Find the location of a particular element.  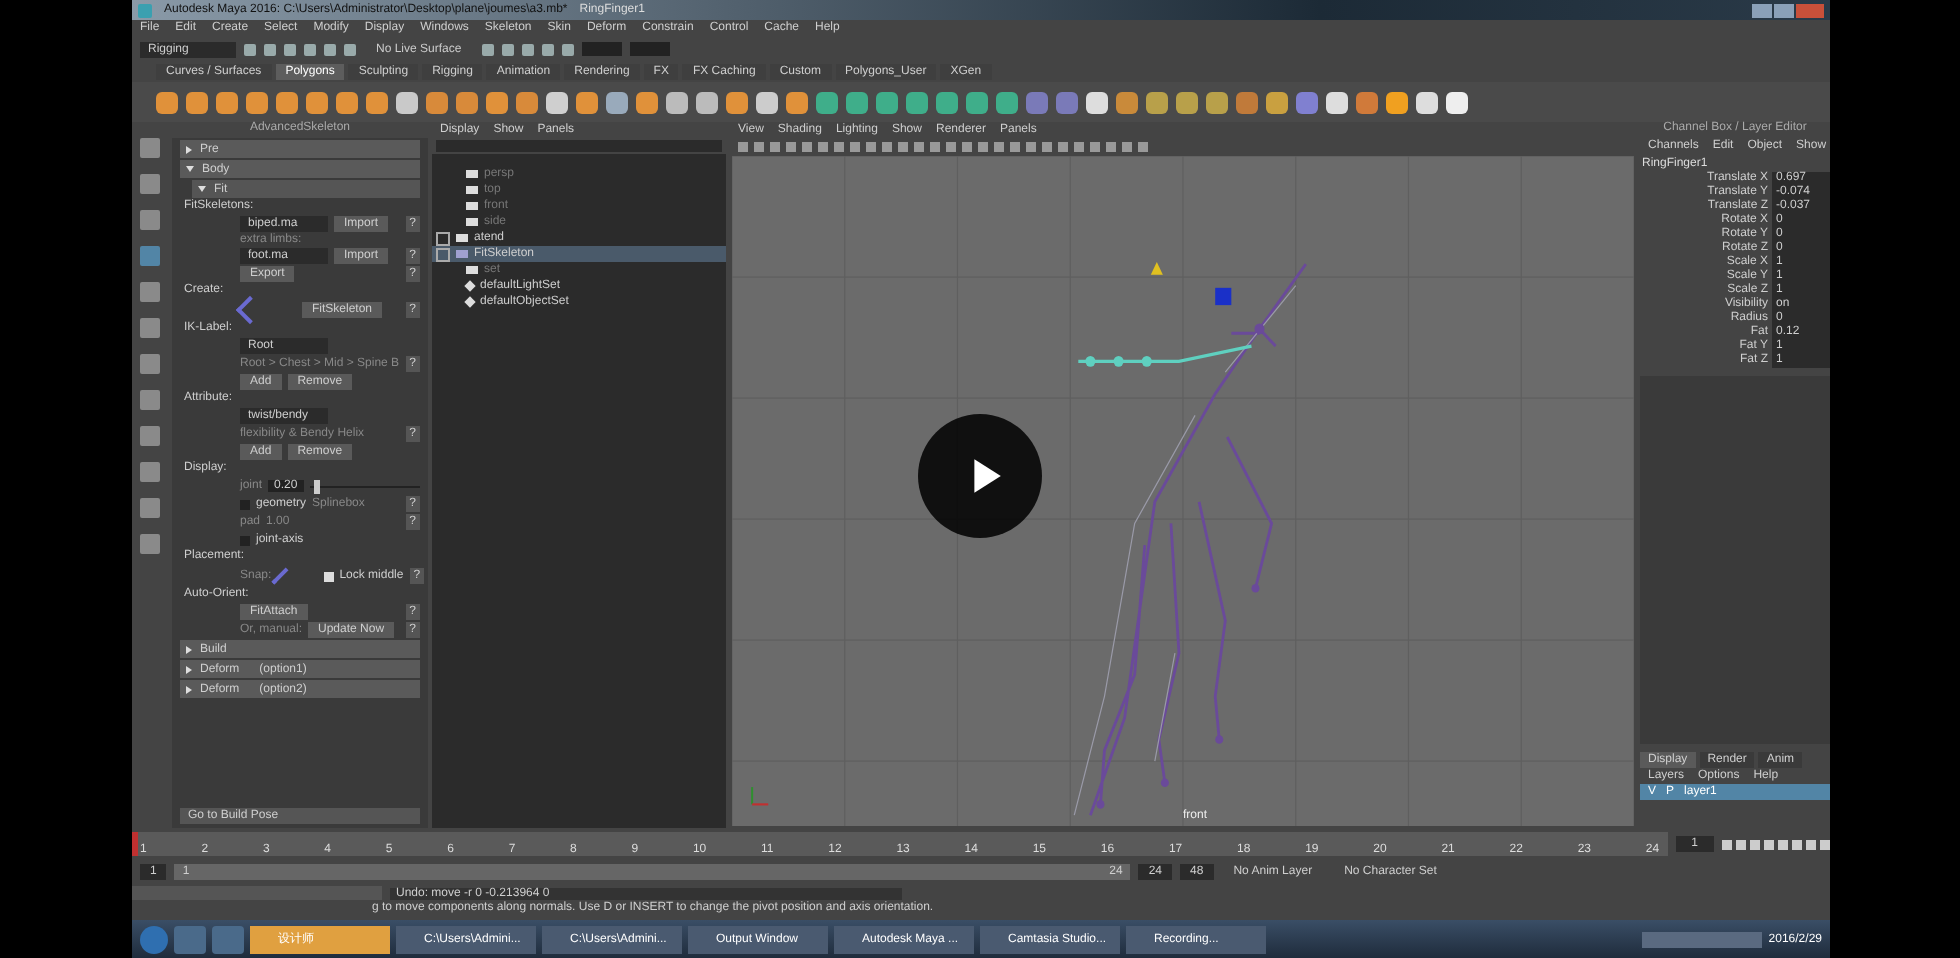

playback-controls-icon is located at coordinates (1776, 844).